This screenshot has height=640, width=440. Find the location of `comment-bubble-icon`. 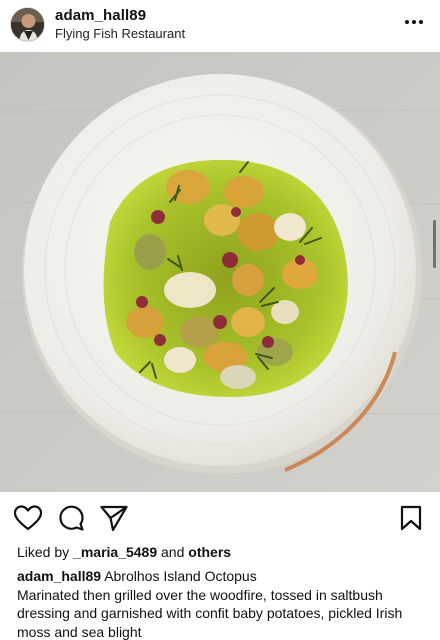

comment-bubble-icon is located at coordinates (71, 518).